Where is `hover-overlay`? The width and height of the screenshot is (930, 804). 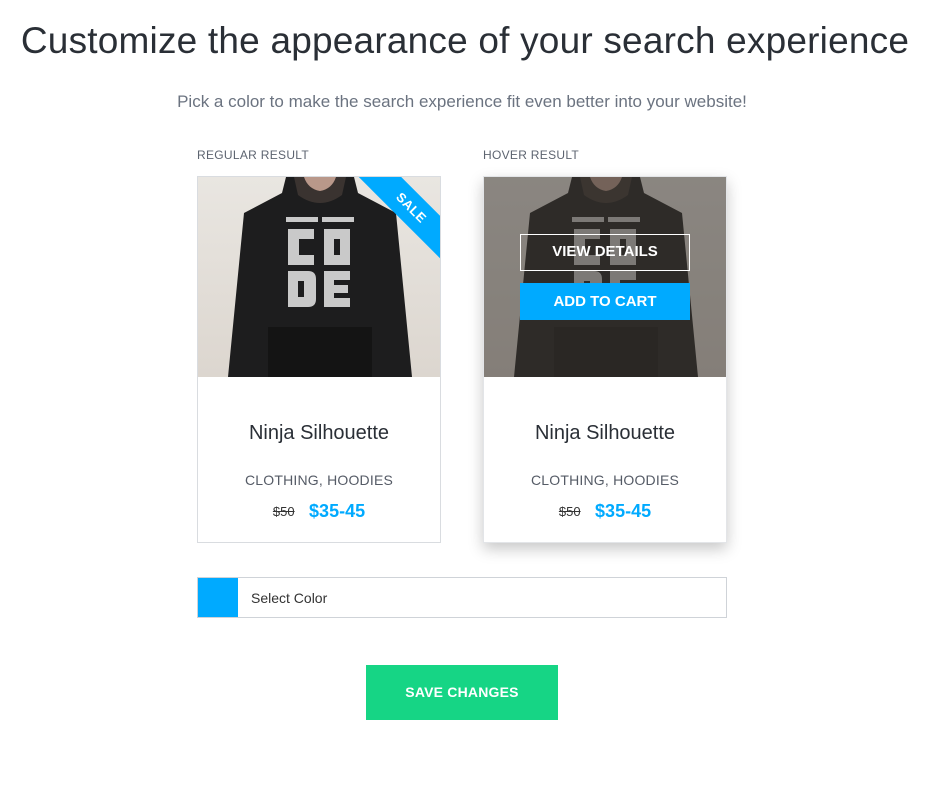 hover-overlay is located at coordinates (605, 277).